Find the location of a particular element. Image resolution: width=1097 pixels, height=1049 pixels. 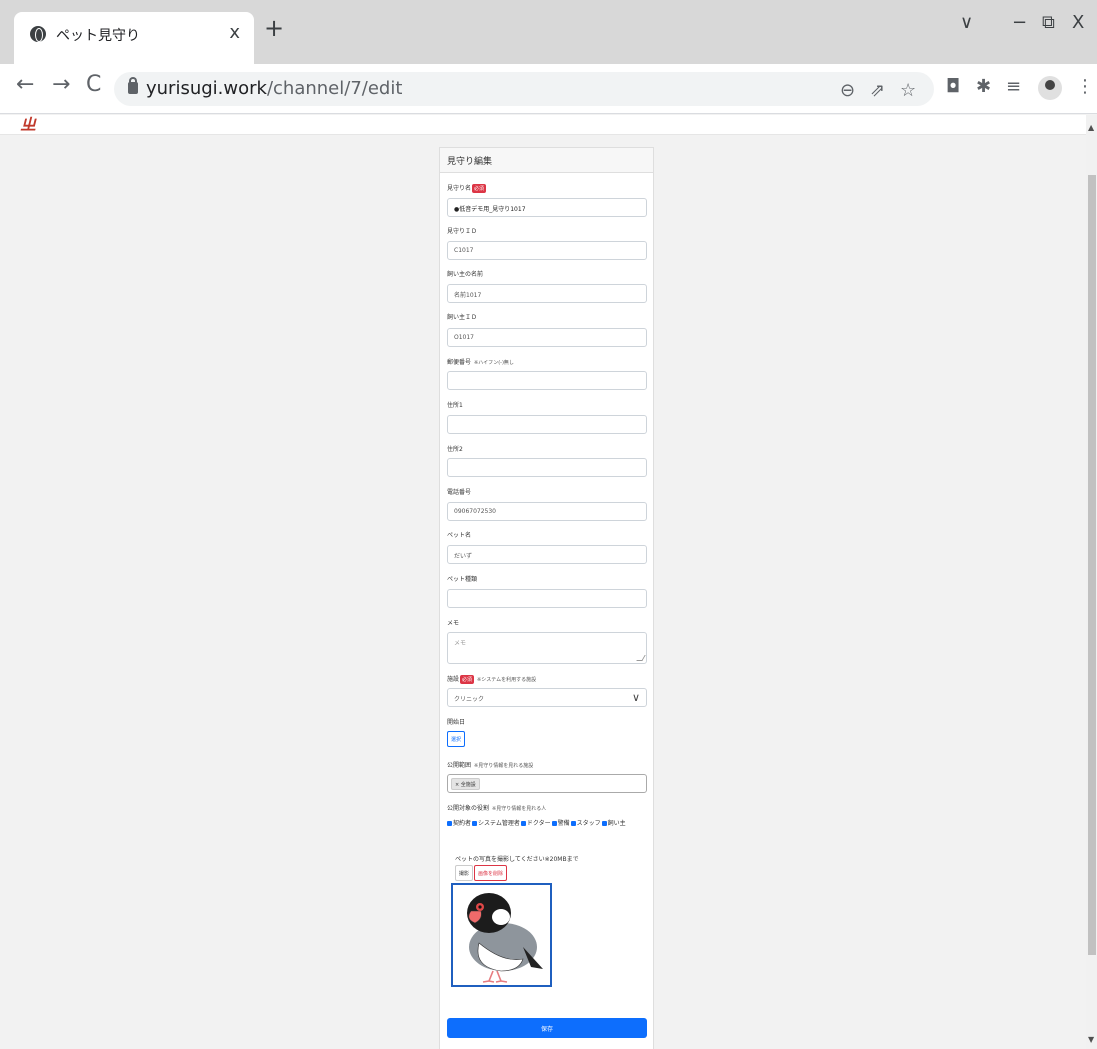

page-scrollbar: ▲ ▼ is located at coordinates (1091, 582).